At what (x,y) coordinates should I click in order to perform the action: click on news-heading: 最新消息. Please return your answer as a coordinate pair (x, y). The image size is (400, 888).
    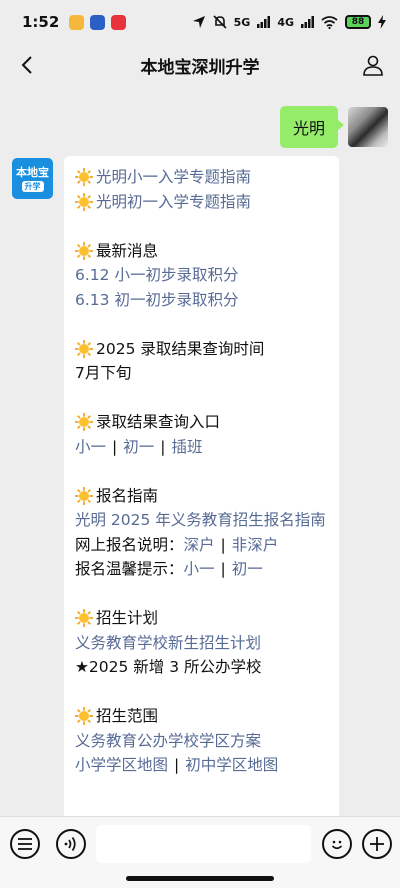
    Looking at the image, I should click on (127, 250).